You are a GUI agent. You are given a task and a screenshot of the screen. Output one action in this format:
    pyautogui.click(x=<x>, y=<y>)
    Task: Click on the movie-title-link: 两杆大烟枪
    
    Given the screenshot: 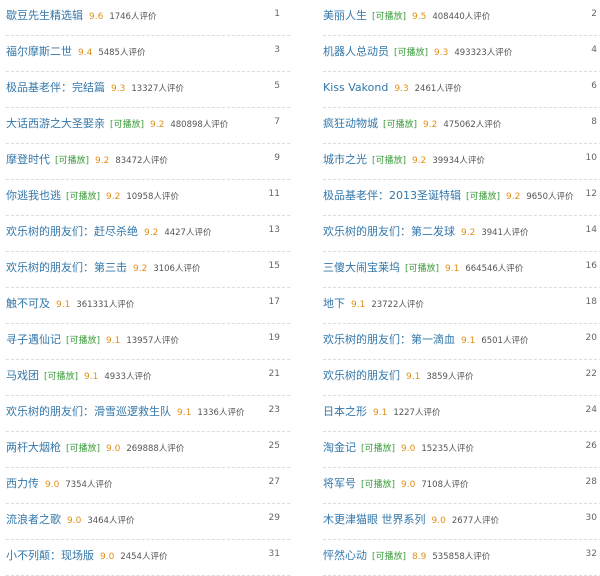 What is the action you would take?
    pyautogui.click(x=33, y=447)
    